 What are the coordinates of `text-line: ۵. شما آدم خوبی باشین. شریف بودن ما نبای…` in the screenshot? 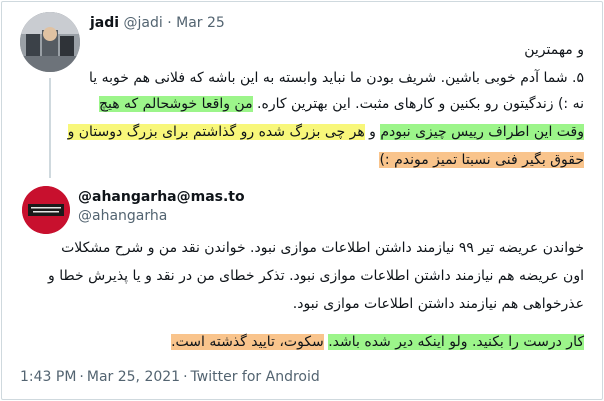 It's located at (336, 78).